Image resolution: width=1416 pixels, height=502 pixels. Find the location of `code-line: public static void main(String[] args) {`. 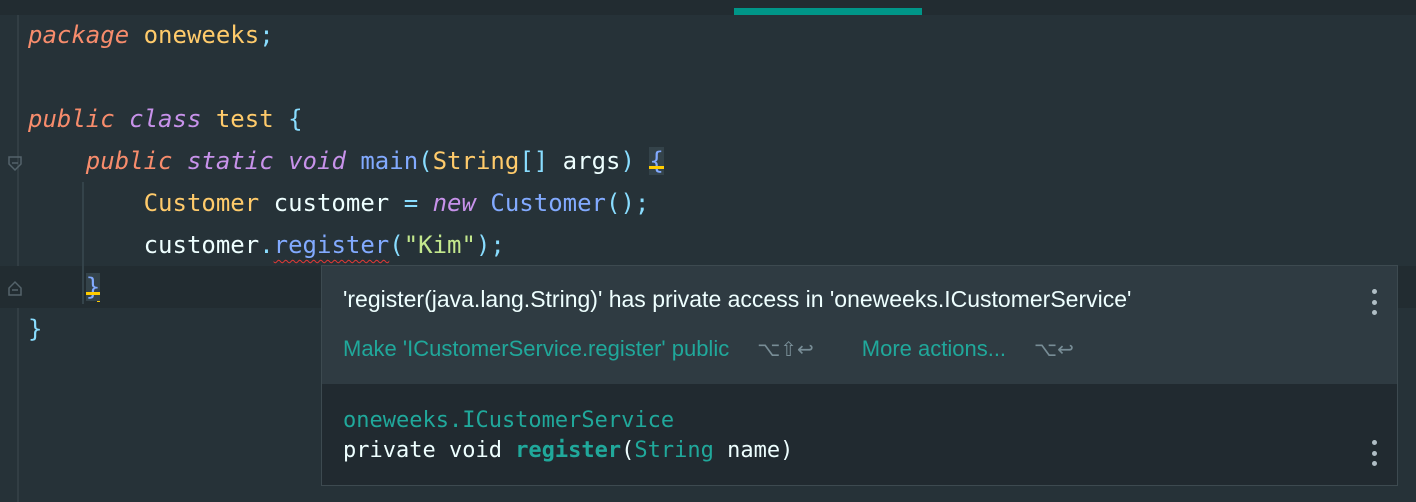

code-line: public static void main(String[] args) { is located at coordinates (346, 161).